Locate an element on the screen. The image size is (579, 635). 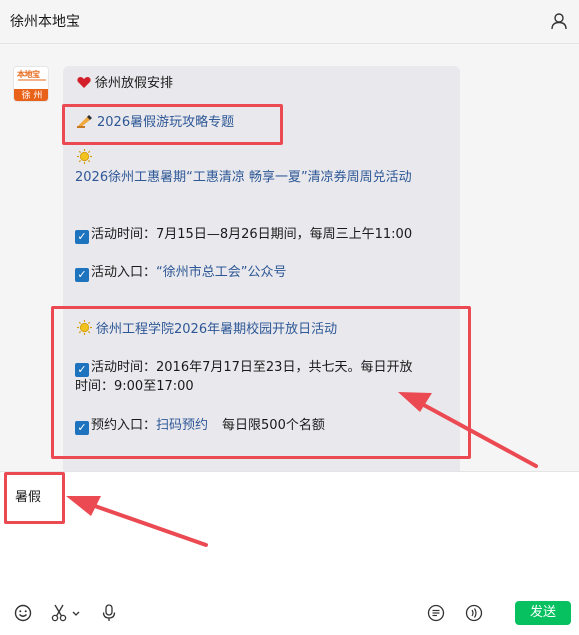
annotation-box-input is located at coordinates (34, 498).